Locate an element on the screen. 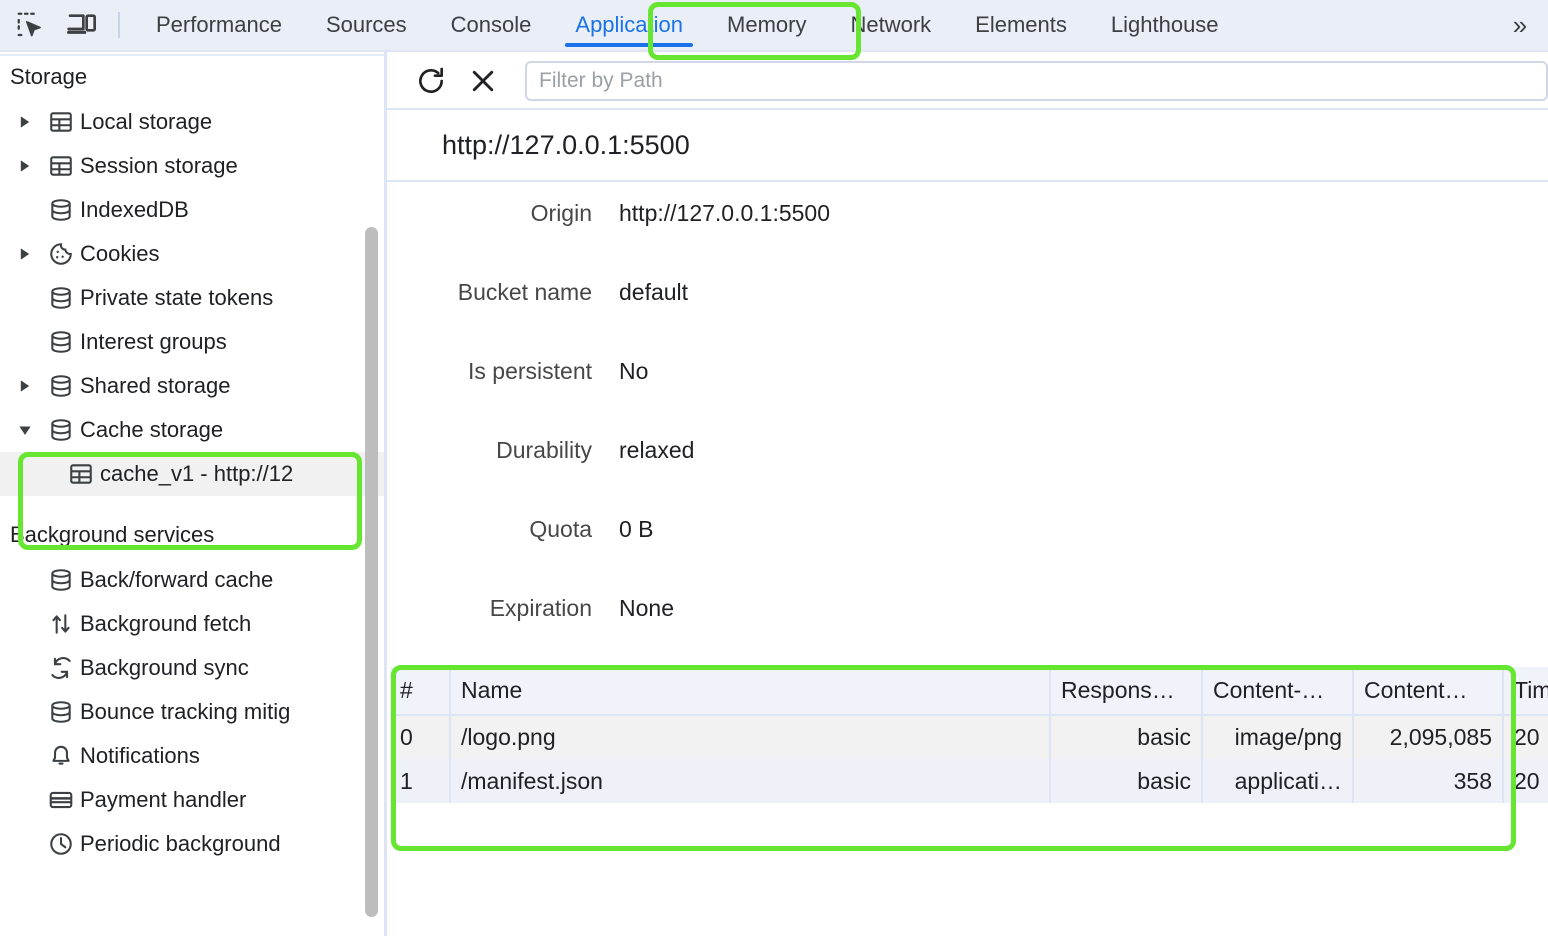 The image size is (1548, 936). sidebar-item-session-storage: Session storage is located at coordinates (192, 166).